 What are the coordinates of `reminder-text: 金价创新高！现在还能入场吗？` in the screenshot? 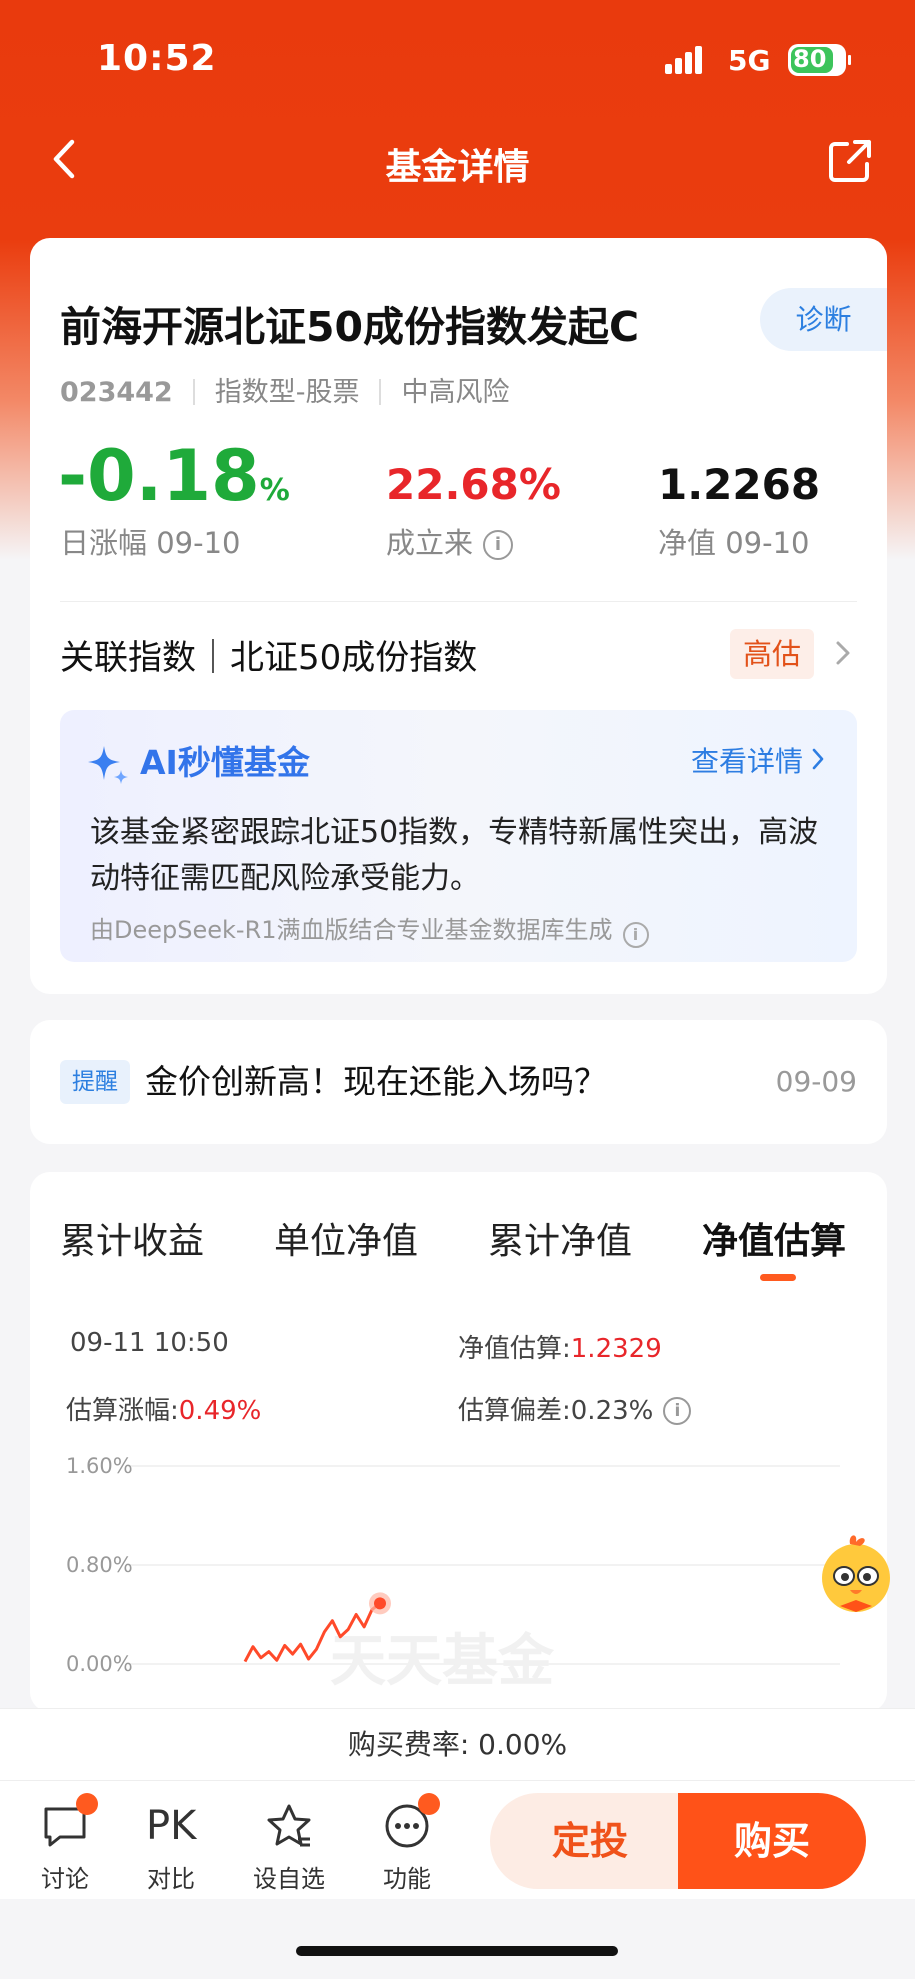 It's located at (376, 1082).